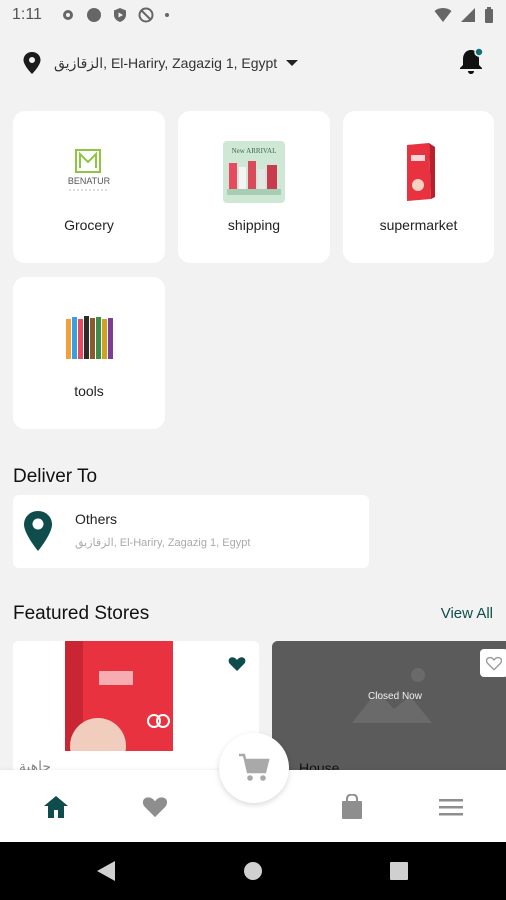  Describe the element at coordinates (254, 151) in the screenshot. I see `shipping-promo-text: New ARRIVAL` at that location.